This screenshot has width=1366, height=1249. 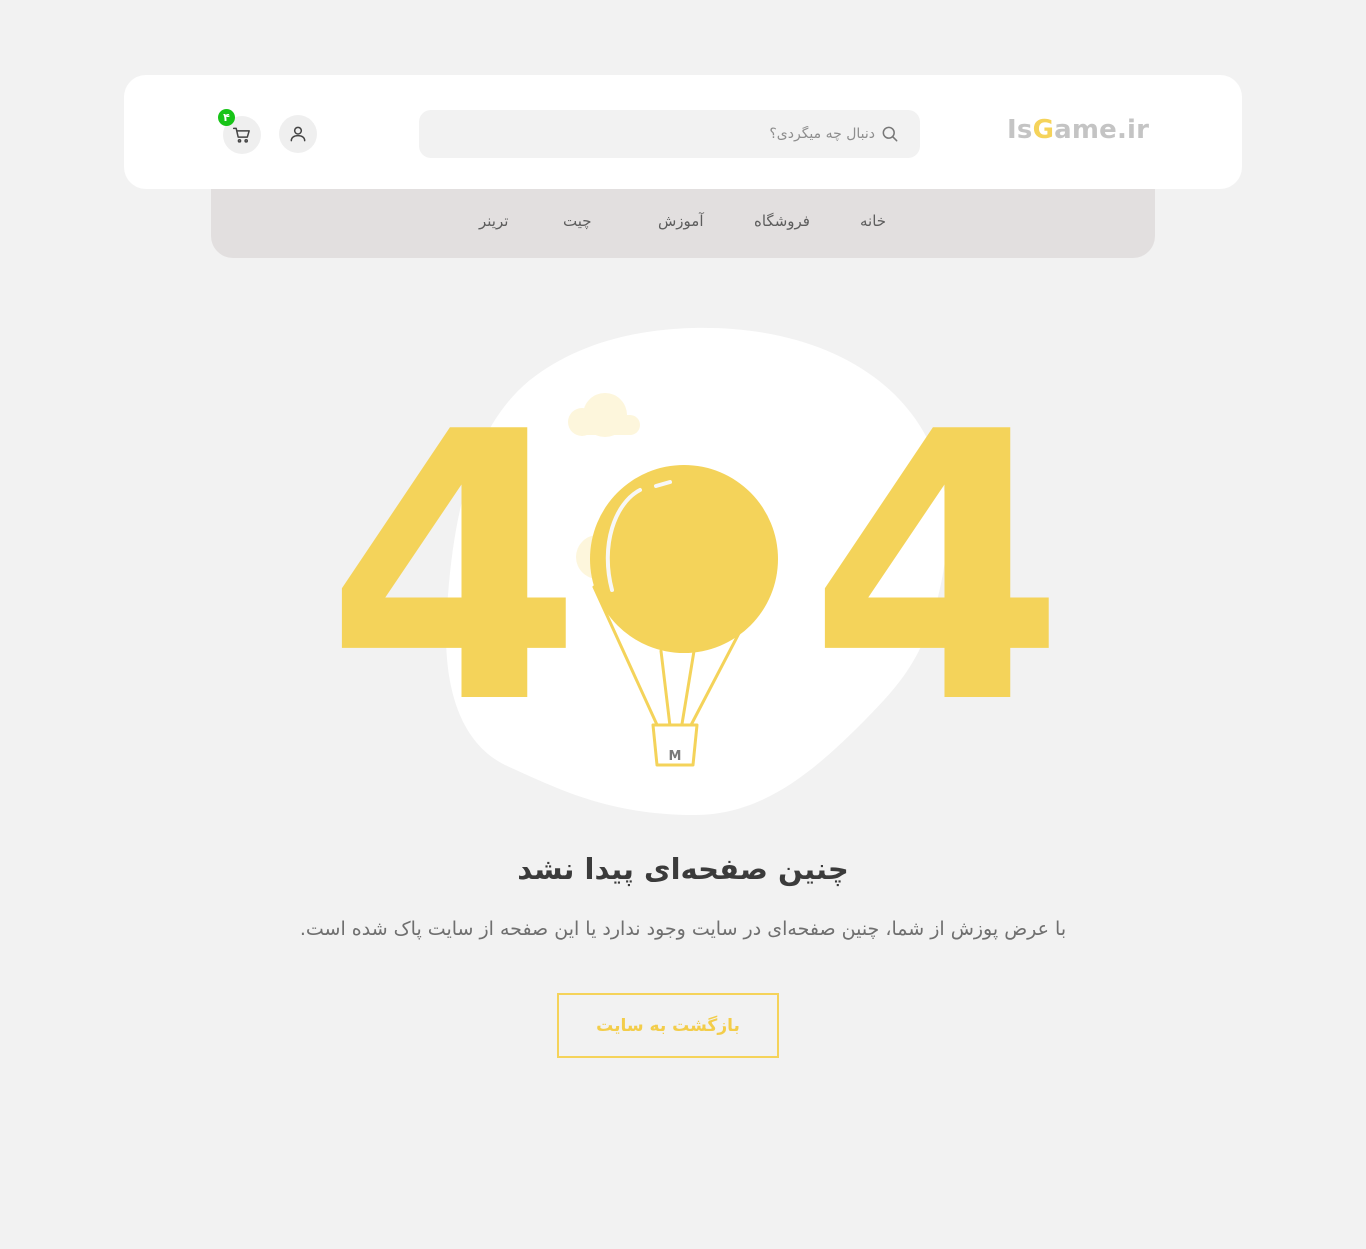 I want to click on site-logo: IsGame.ir, so click(x=1078, y=130).